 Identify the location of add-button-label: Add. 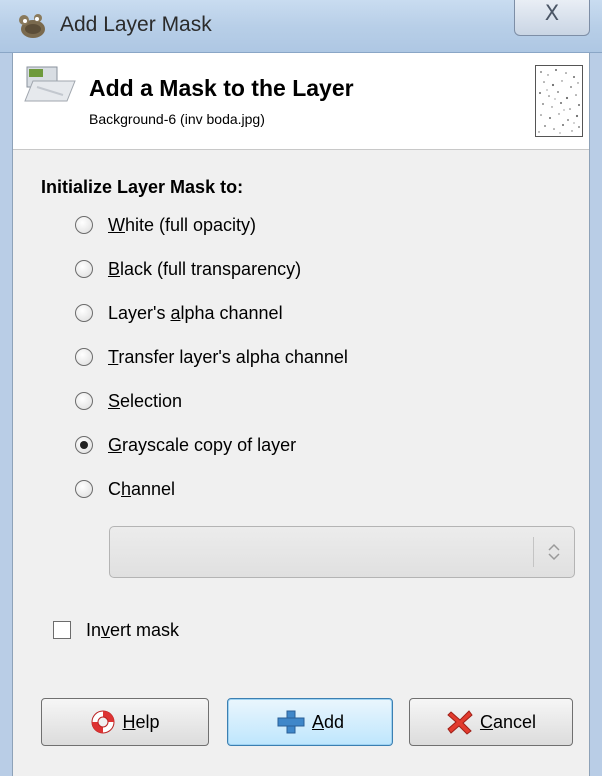
(328, 721).